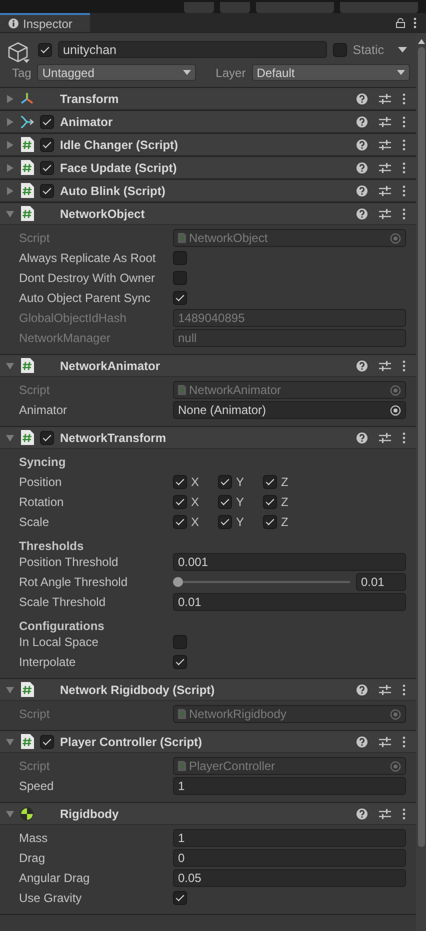 The height and width of the screenshot is (931, 426). What do you see at coordinates (13, 23) in the screenshot?
I see `info-icon` at bounding box center [13, 23].